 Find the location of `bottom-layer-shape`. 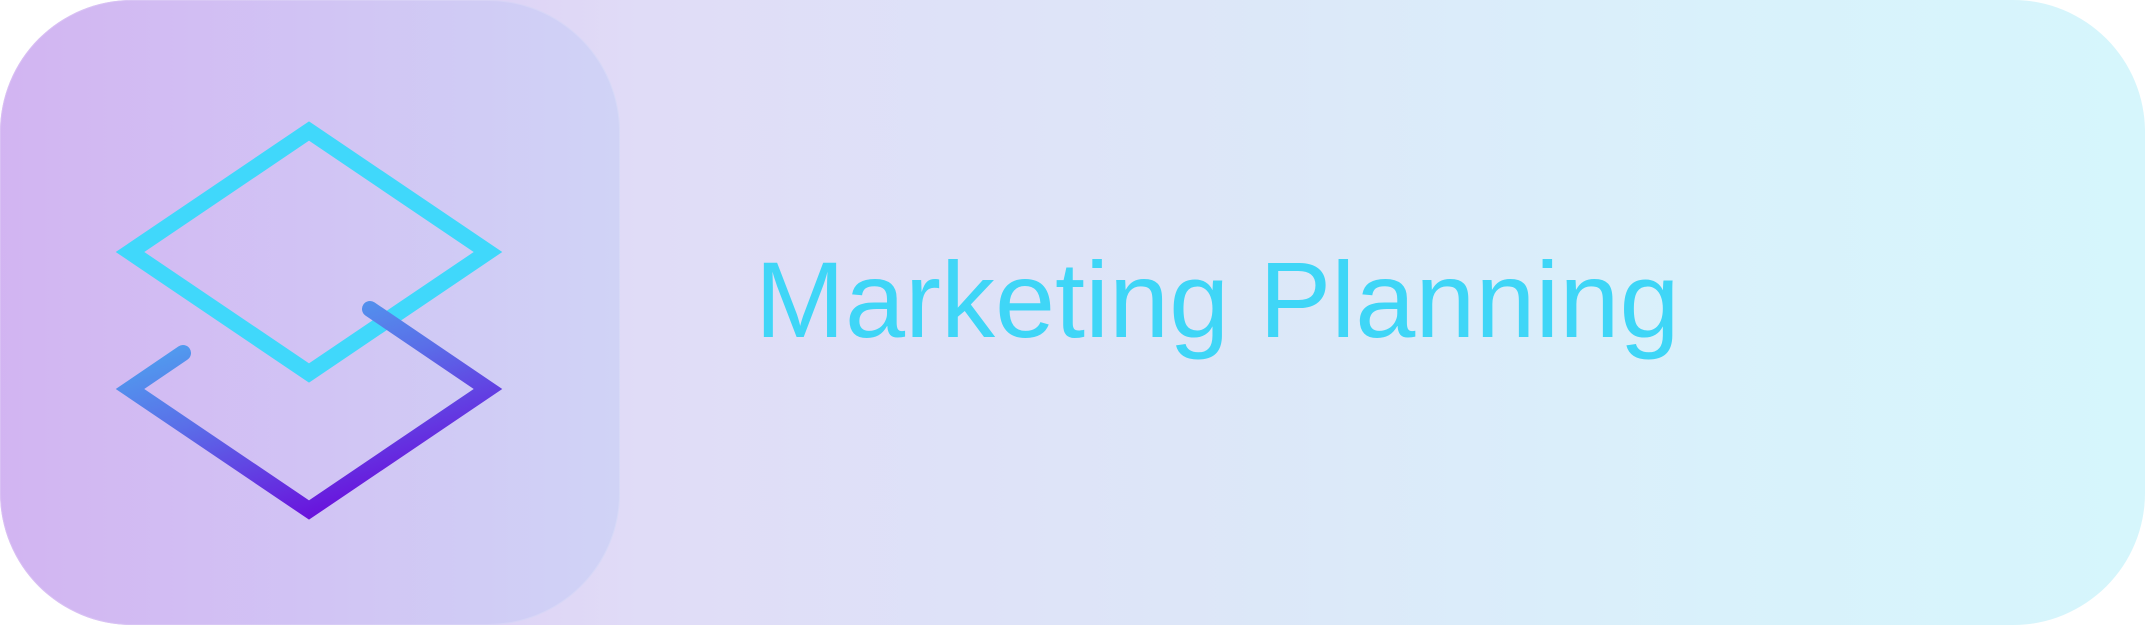

bottom-layer-shape is located at coordinates (309, 410).